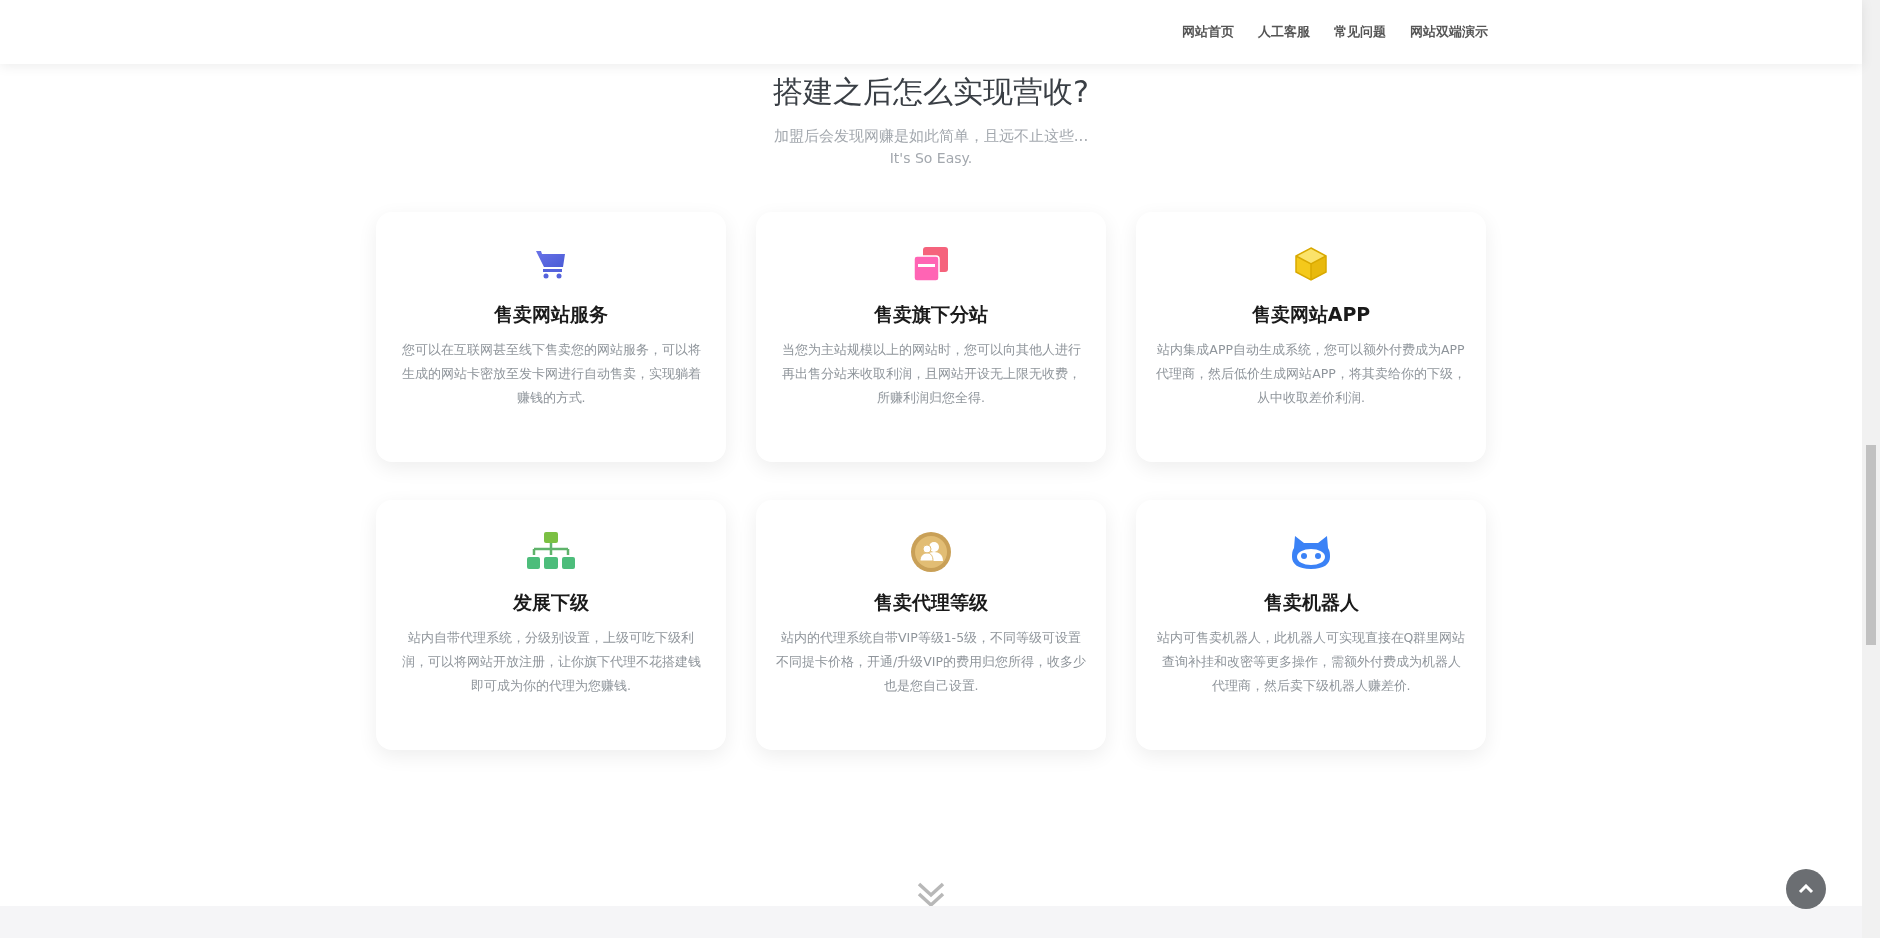 The height and width of the screenshot is (938, 1880). What do you see at coordinates (931, 314) in the screenshot?
I see `card-title: 售卖旗下分站` at bounding box center [931, 314].